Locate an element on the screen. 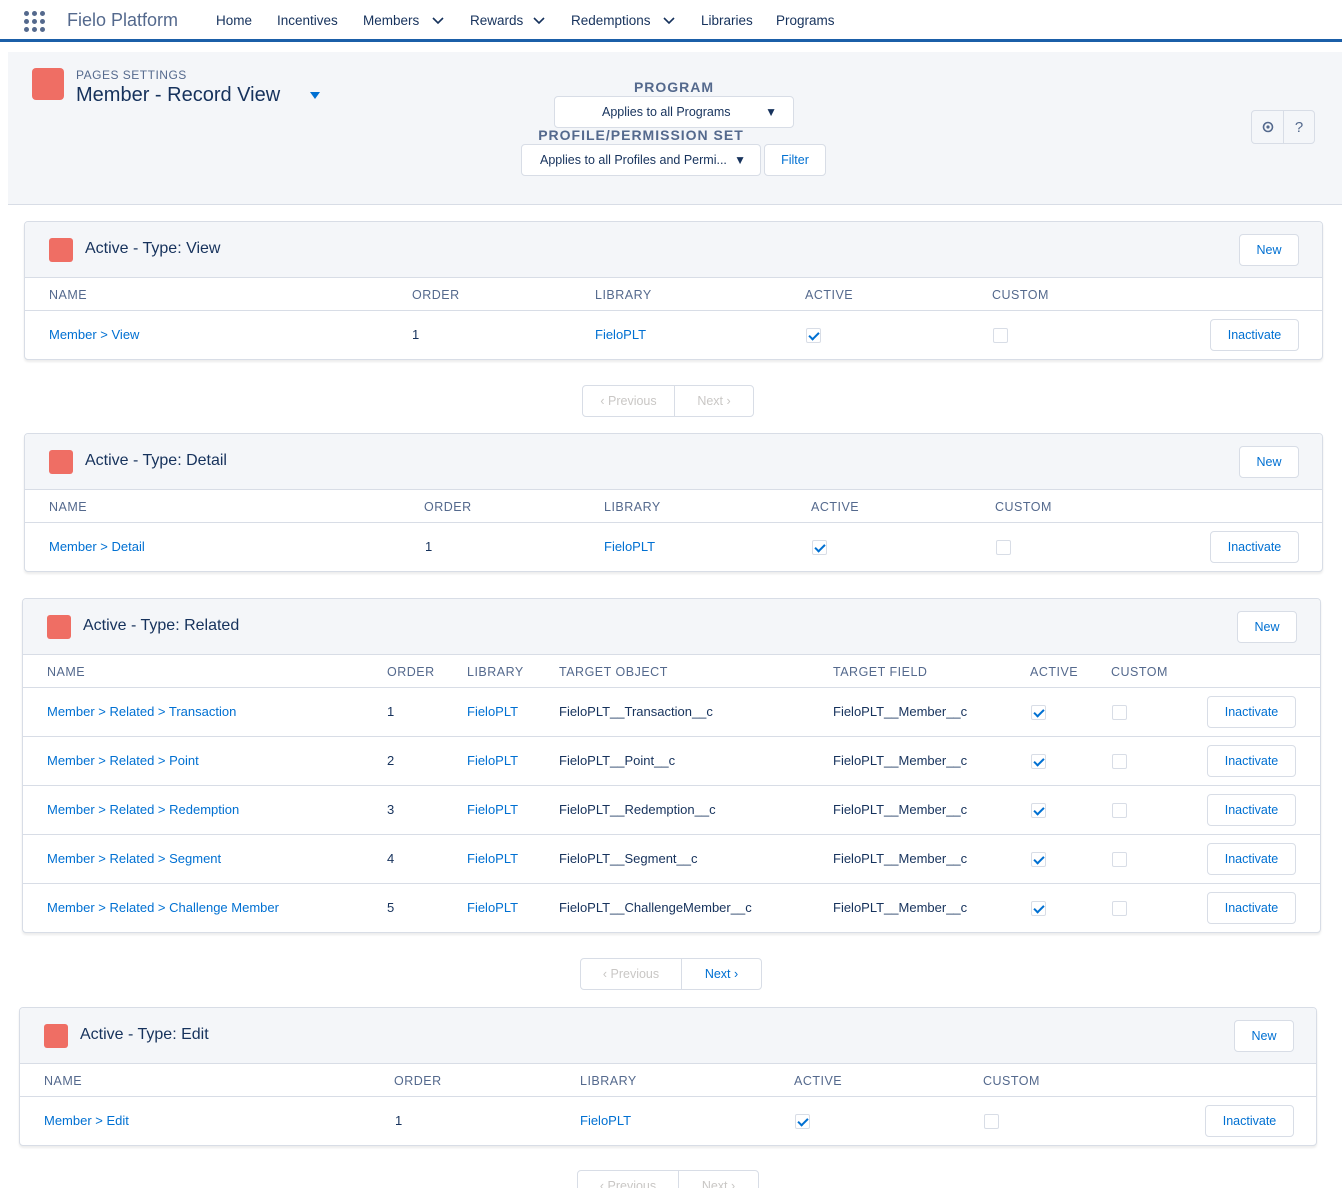  row-name-link: Member > Related > Segment is located at coordinates (134, 858).